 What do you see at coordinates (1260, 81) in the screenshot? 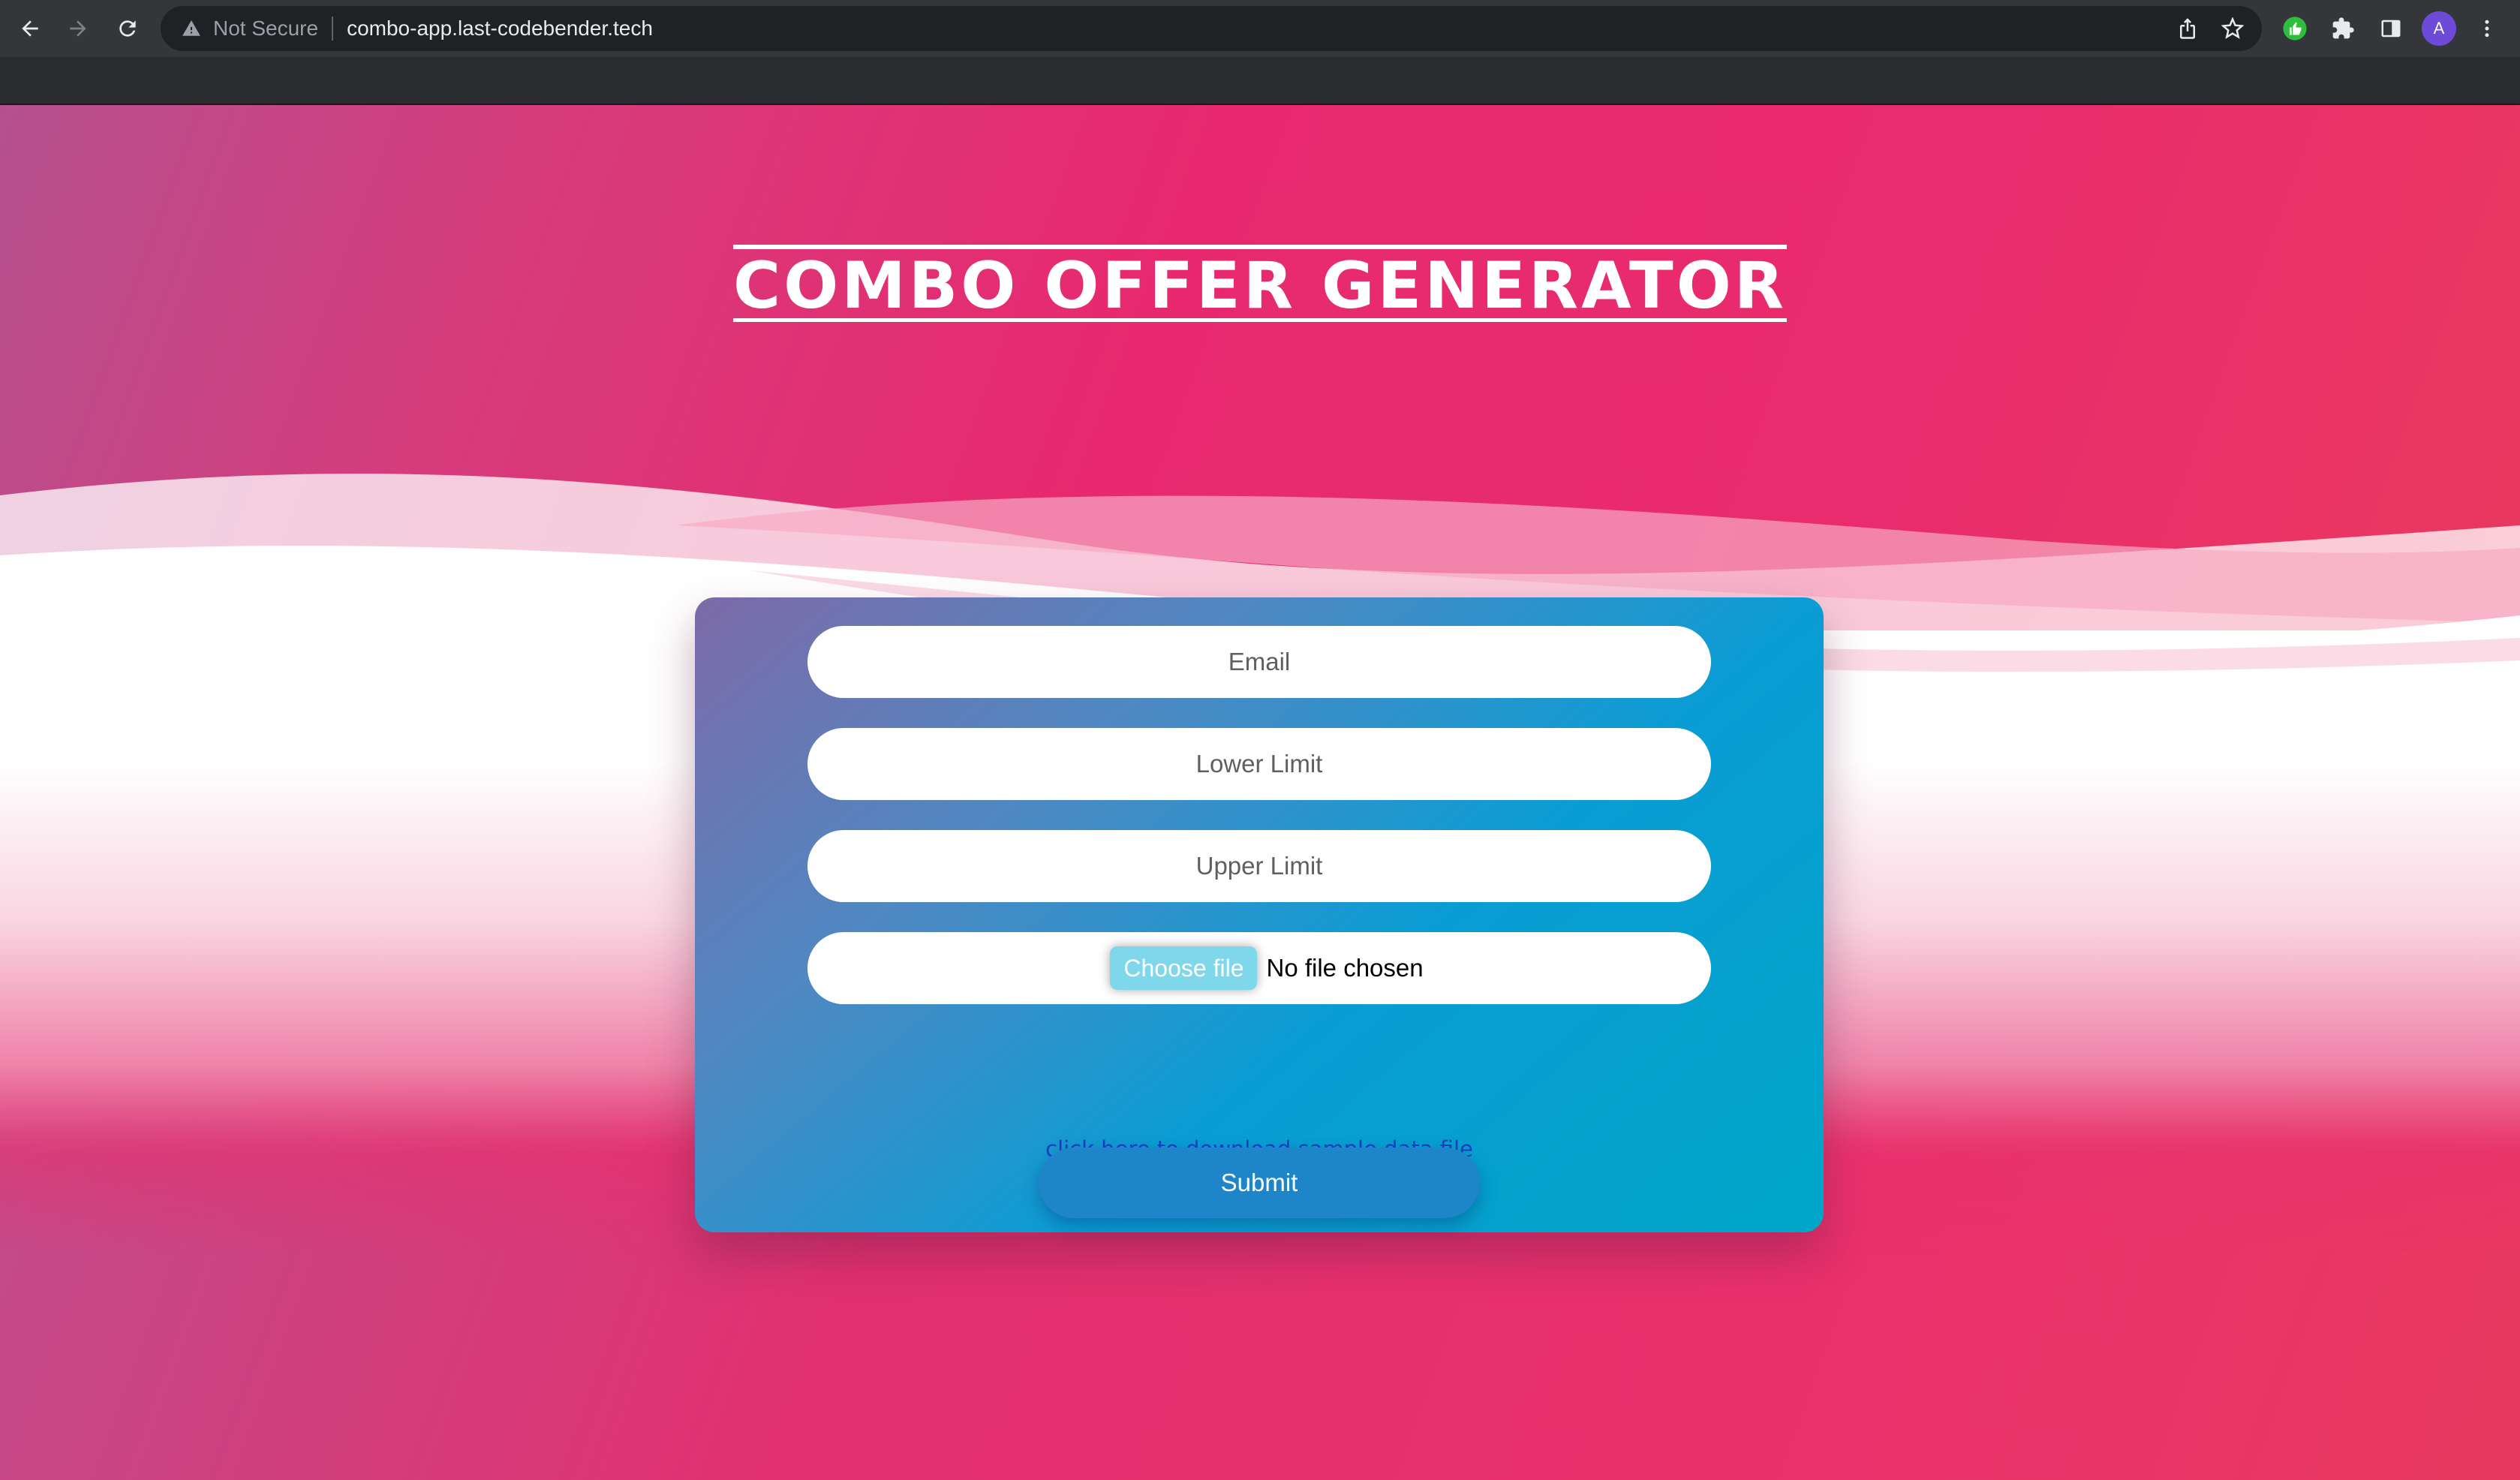
I see `bookmarks-bar` at bounding box center [1260, 81].